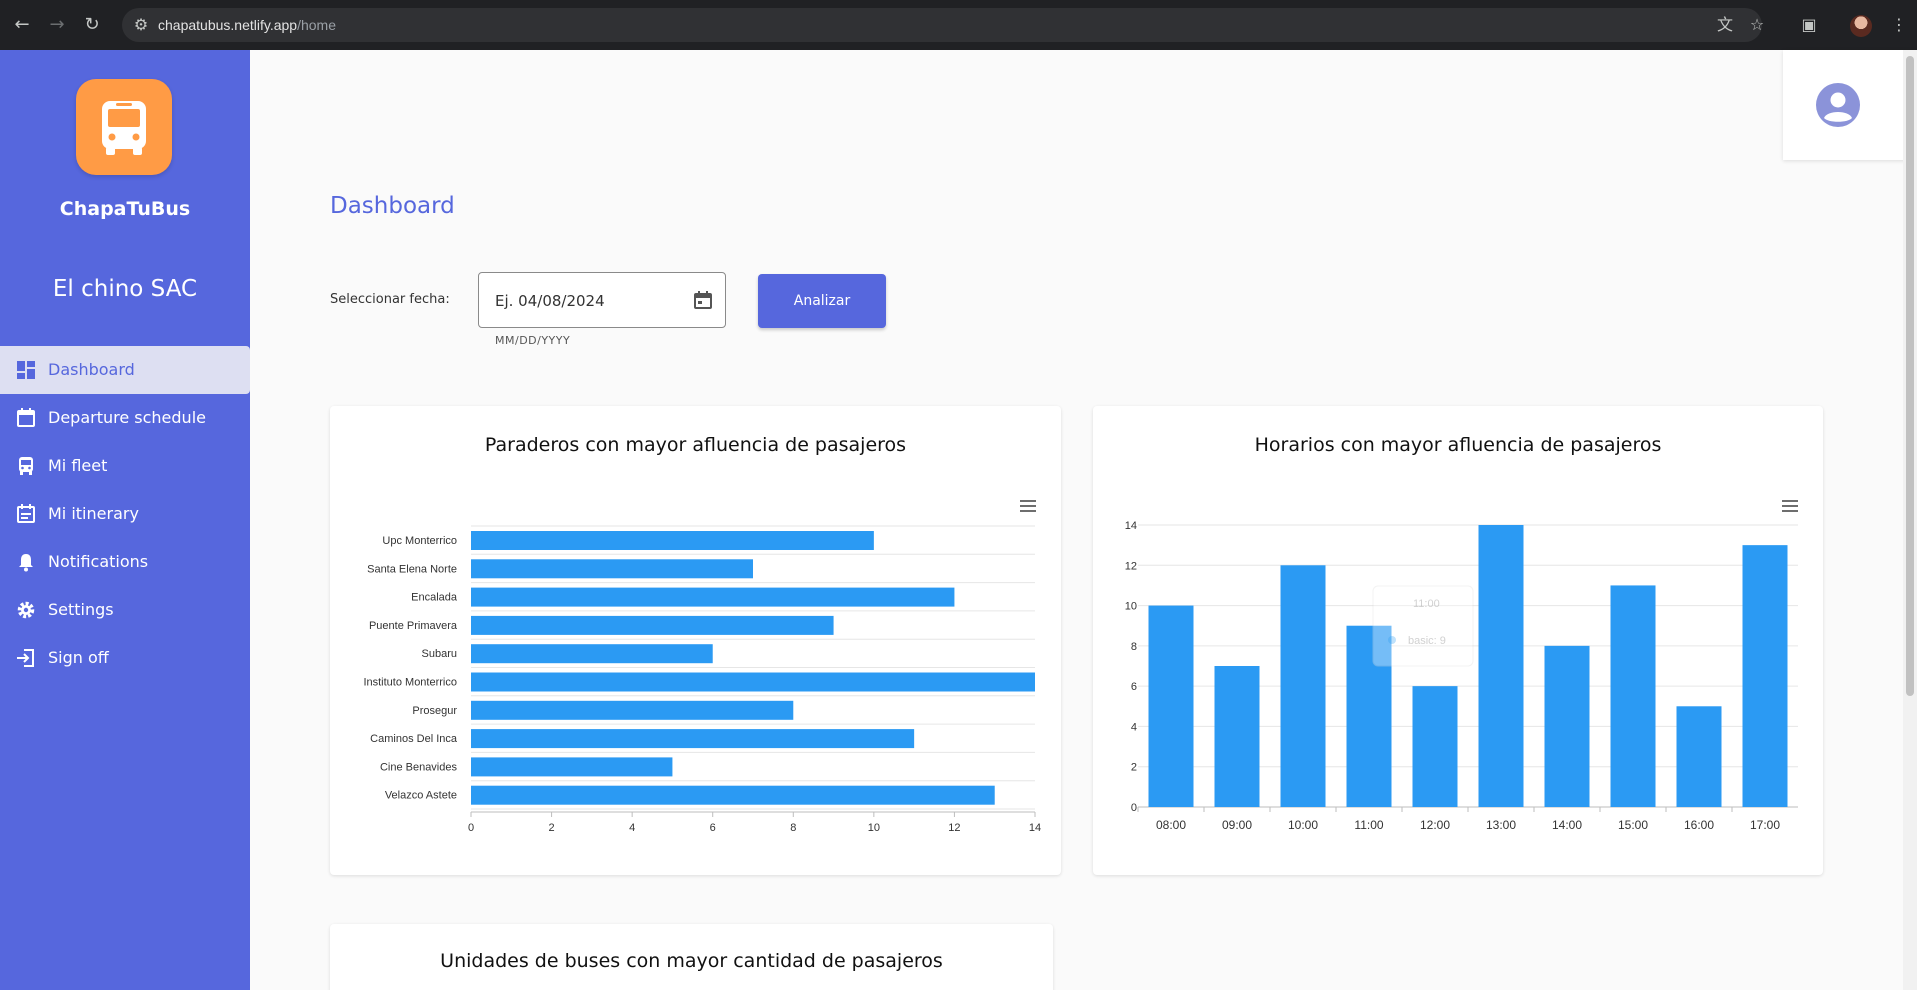 The image size is (1917, 990). What do you see at coordinates (1134, 768) in the screenshot?
I see `y-tick-label: 2` at bounding box center [1134, 768].